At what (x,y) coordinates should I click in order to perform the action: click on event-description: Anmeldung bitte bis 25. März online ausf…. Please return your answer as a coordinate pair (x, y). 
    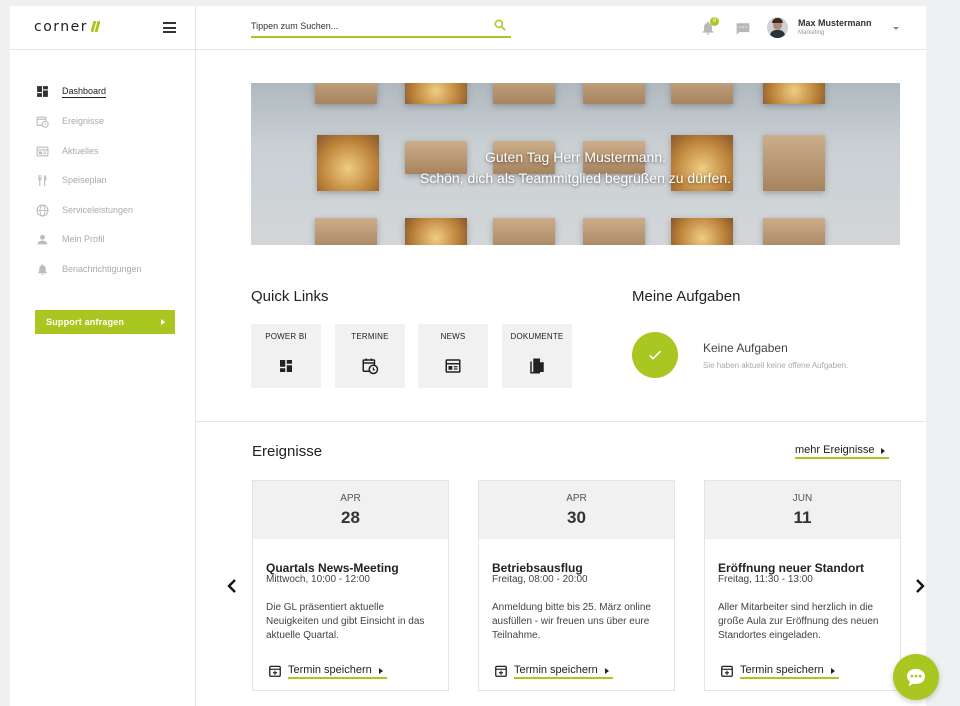
    Looking at the image, I should click on (571, 621).